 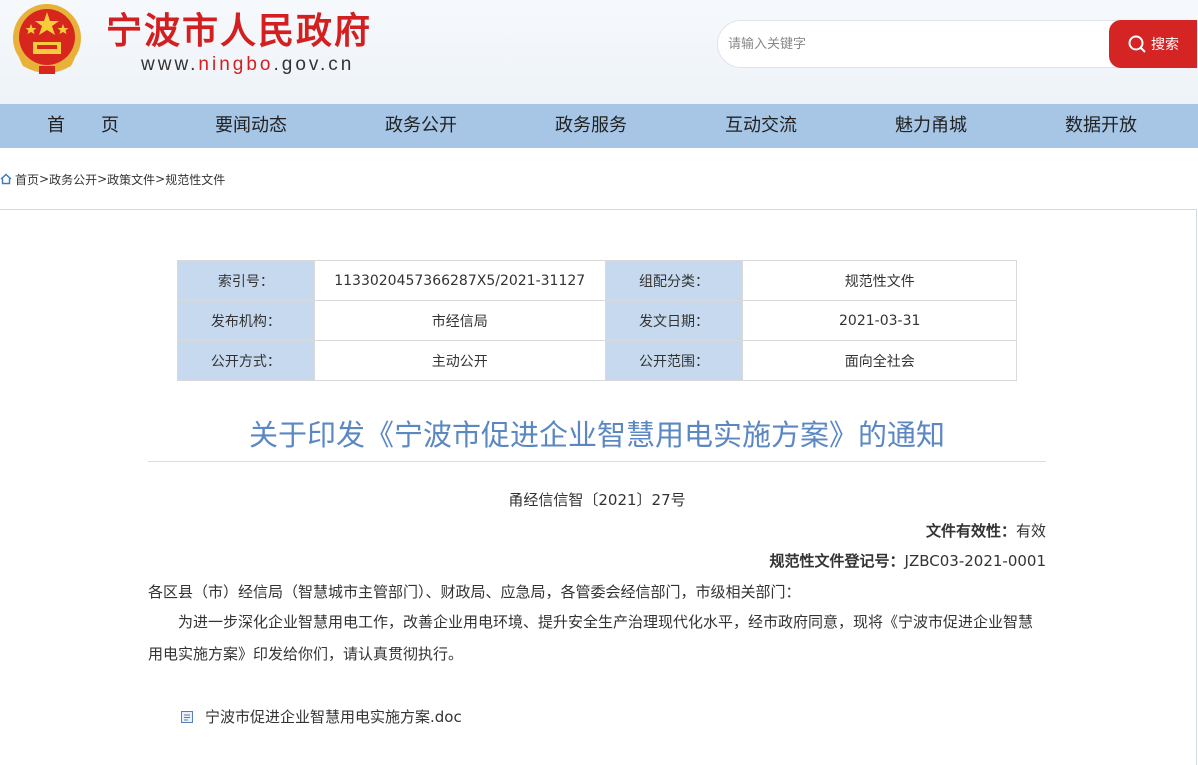 I want to click on validity-label: 文件有效性：, so click(x=970, y=531).